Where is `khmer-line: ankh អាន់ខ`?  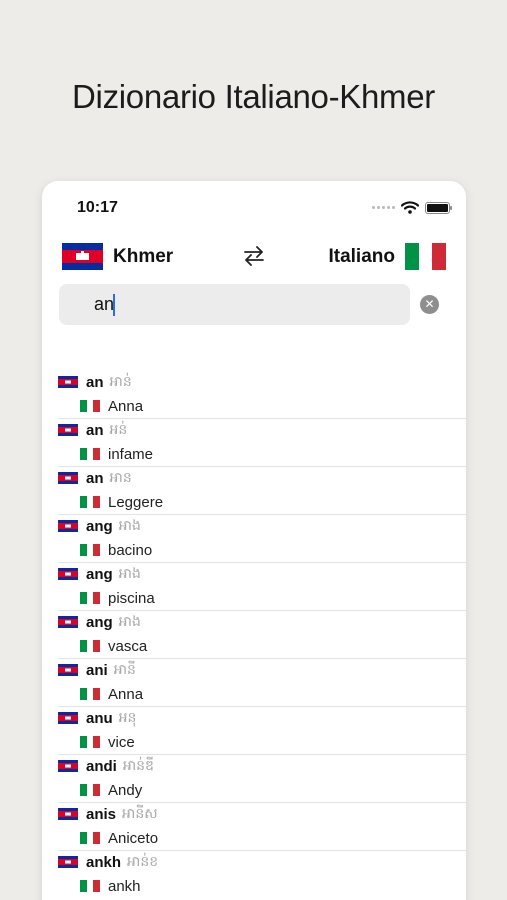 khmer-line: ankh អាន់ខ is located at coordinates (108, 862).